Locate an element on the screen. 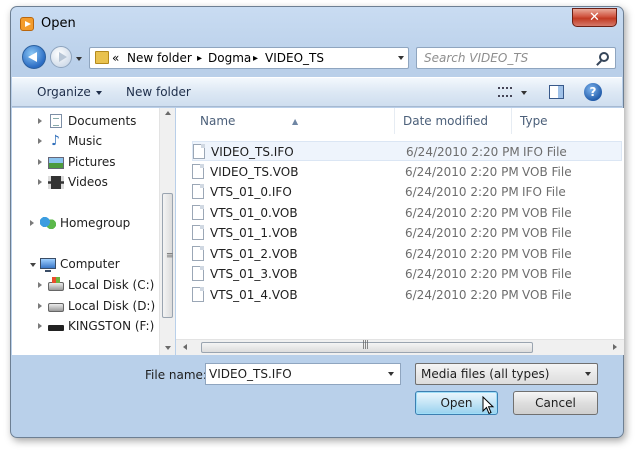 This screenshot has width=640, height=452. file-row: VTS_01_3.VOB 6/24/2010 2:20 PM VOB File is located at coordinates (407, 274).